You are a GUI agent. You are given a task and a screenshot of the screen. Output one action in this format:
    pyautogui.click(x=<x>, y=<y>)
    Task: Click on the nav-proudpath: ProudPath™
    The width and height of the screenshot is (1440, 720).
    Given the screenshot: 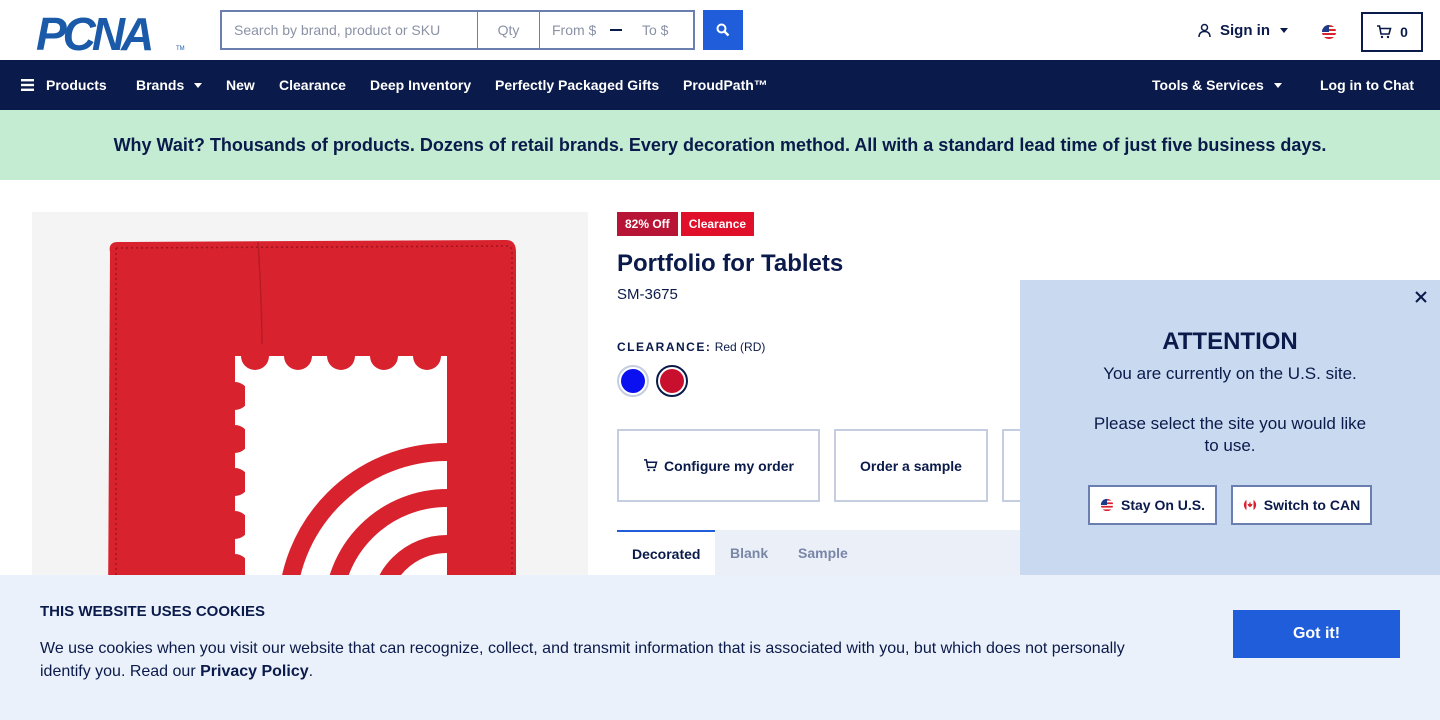 What is the action you would take?
    pyautogui.click(x=725, y=85)
    